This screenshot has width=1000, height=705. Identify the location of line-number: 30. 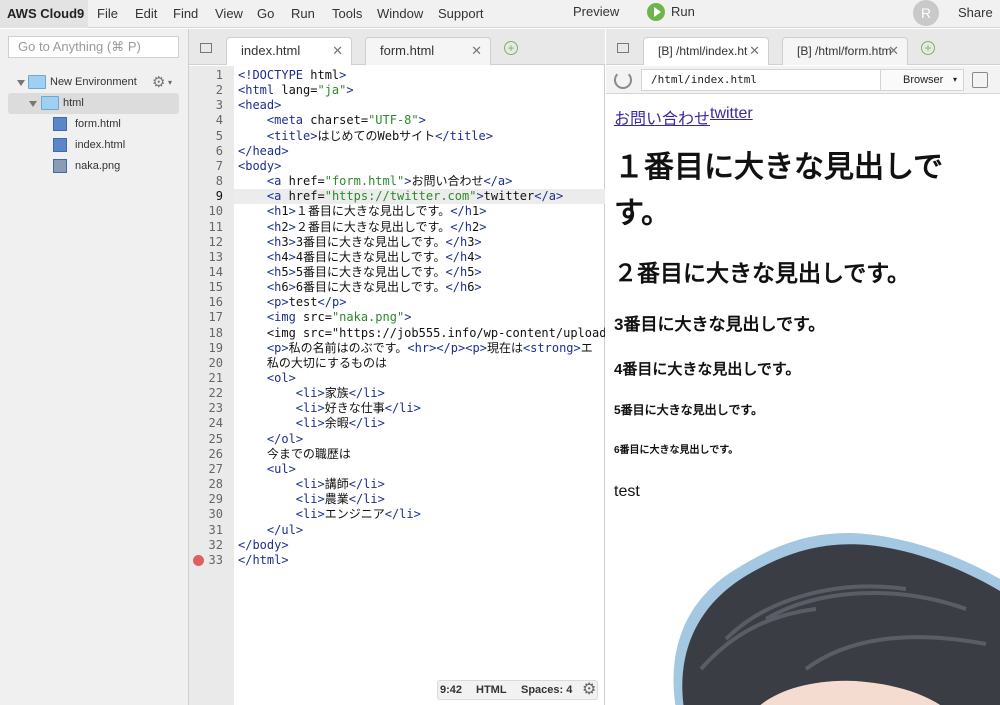
(206, 514).